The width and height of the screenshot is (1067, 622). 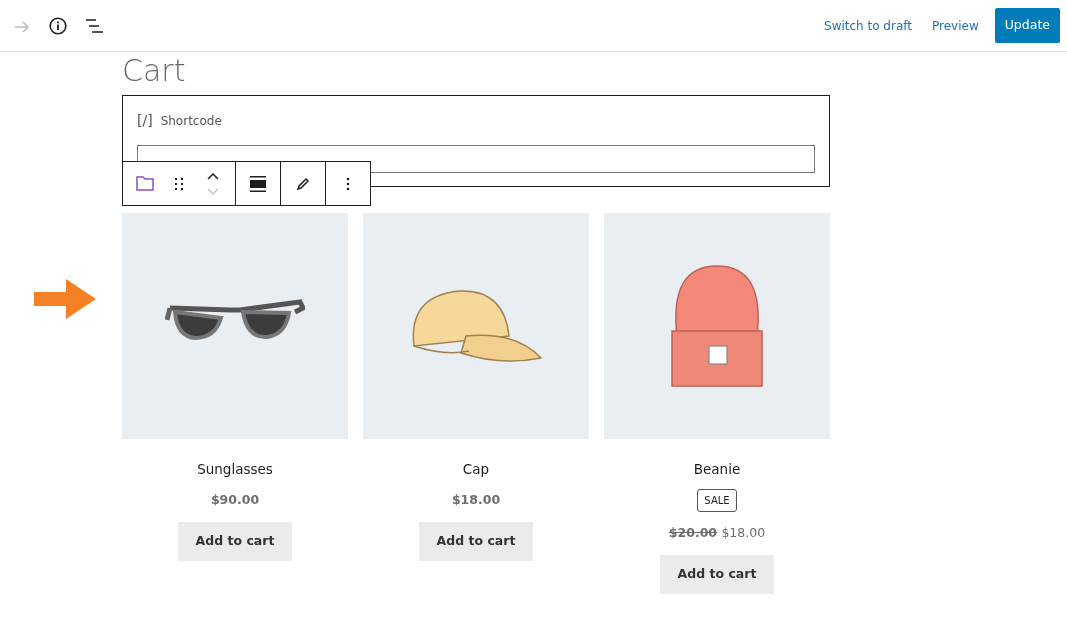 What do you see at coordinates (717, 501) in the screenshot?
I see `sale-tag: SALE` at bounding box center [717, 501].